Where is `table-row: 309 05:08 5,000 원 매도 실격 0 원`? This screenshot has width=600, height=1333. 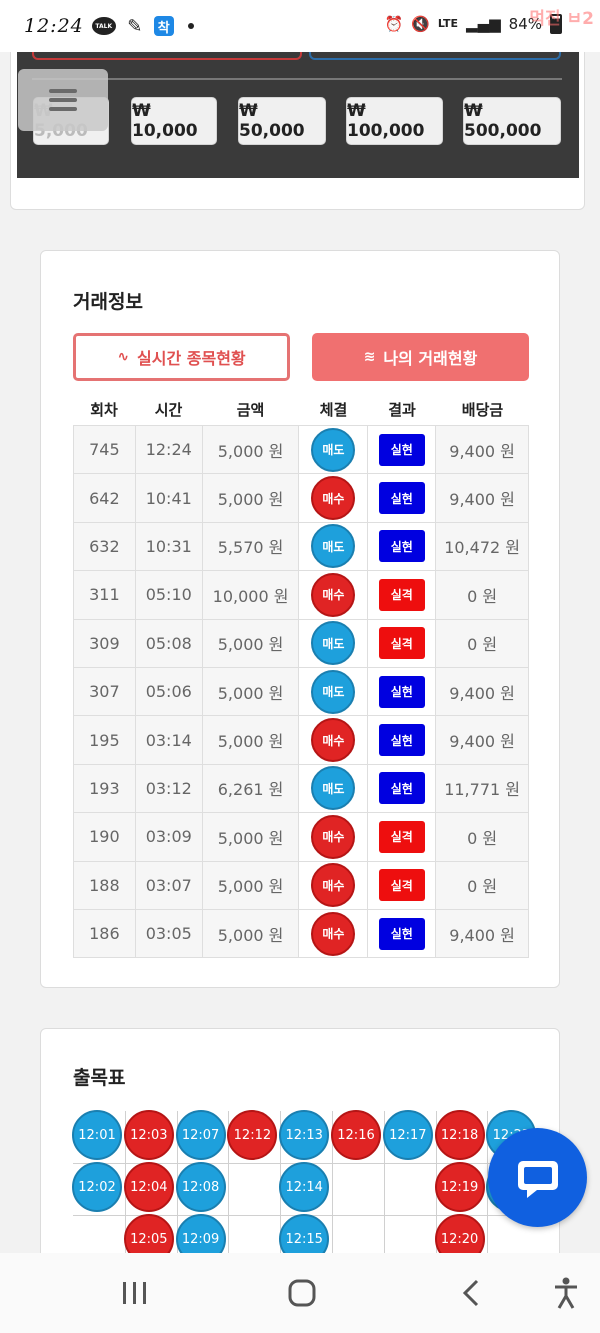
table-row: 309 05:08 5,000 원 매도 실격 0 원 is located at coordinates (301, 643).